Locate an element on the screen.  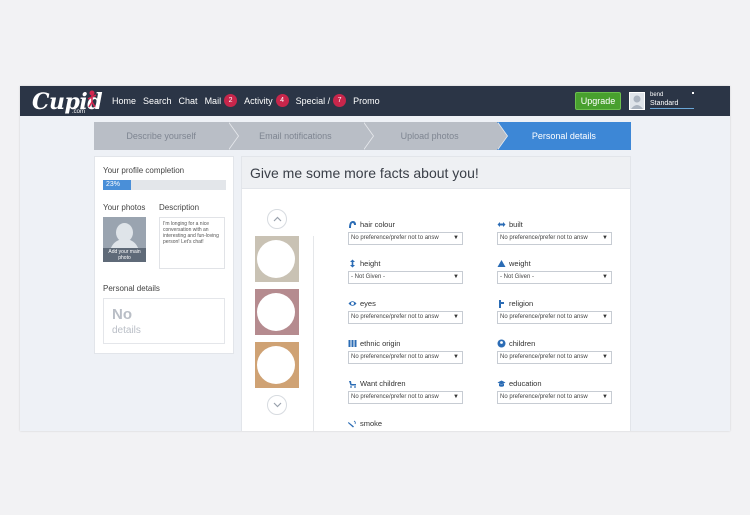
user-silhouette-icon is located at coordinates (637, 102).